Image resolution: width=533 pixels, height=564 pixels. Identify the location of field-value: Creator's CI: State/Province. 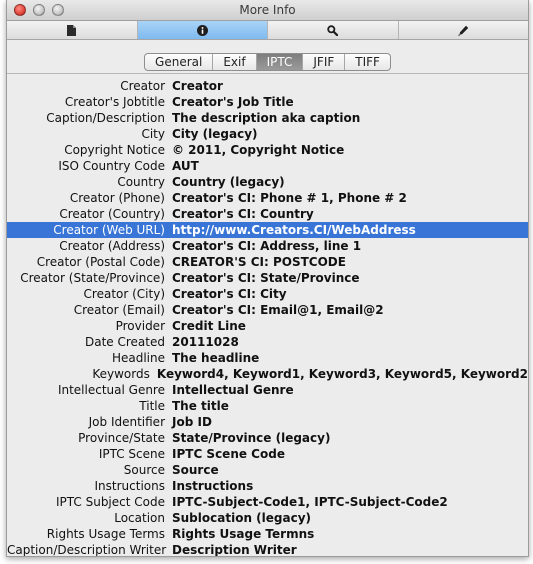
(266, 278).